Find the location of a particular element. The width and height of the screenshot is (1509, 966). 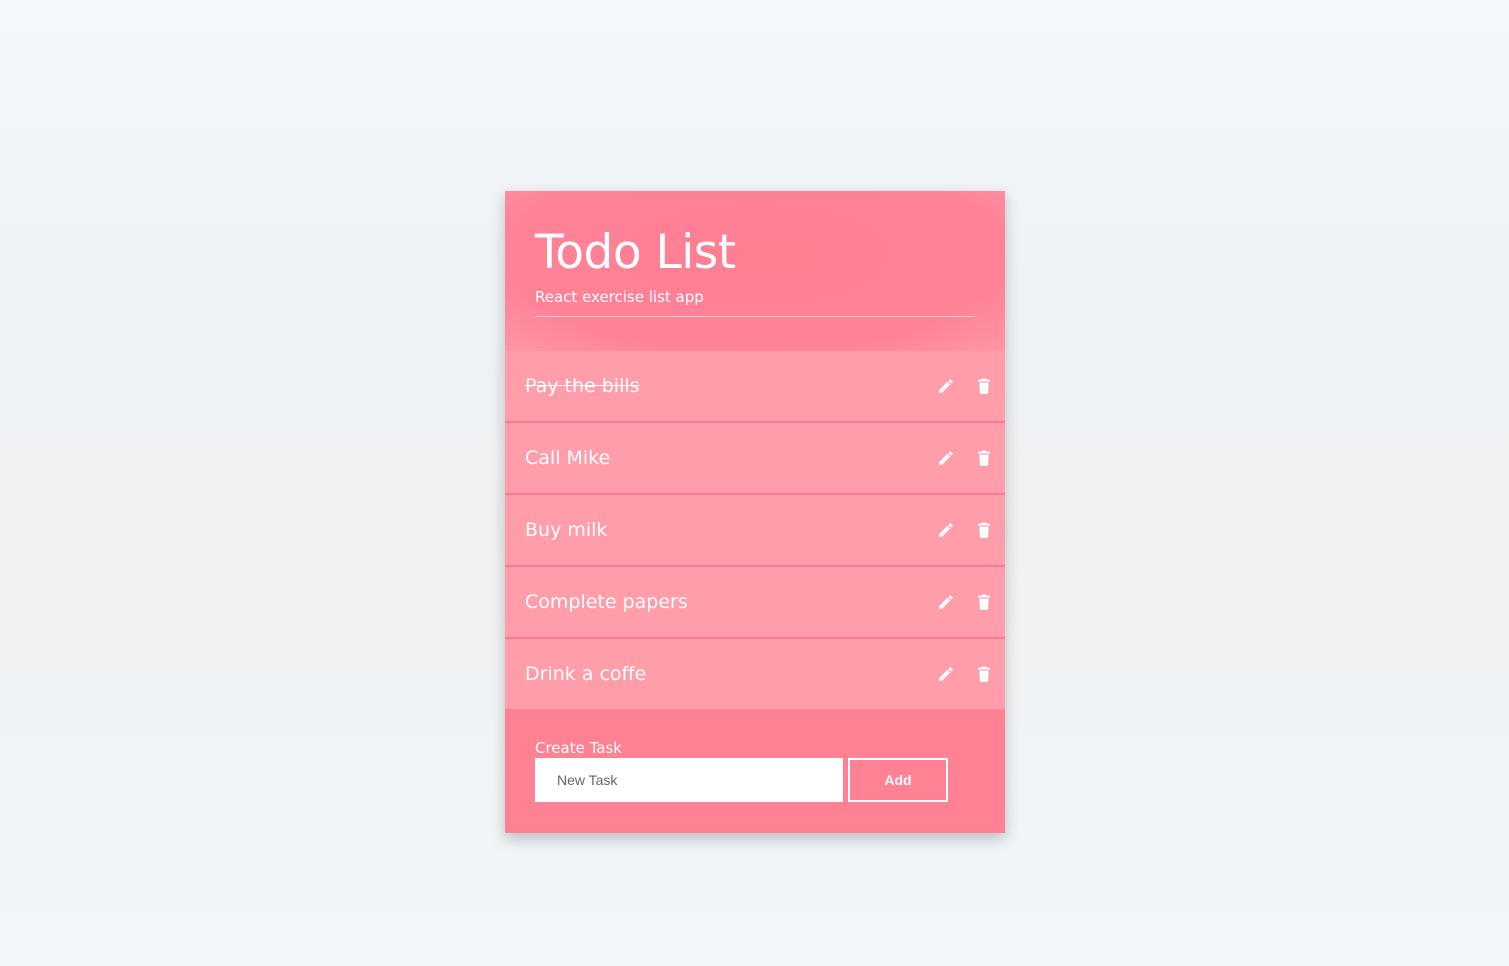

todo-item: Call Mike is located at coordinates (755, 459).